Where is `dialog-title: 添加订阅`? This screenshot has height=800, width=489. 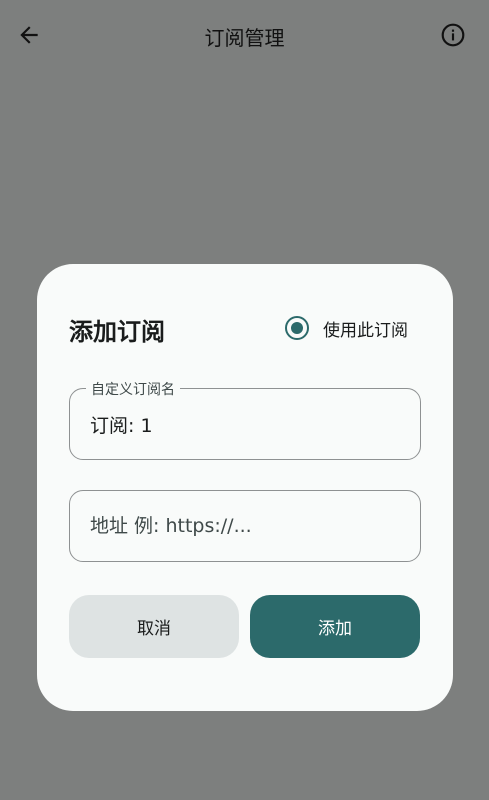
dialog-title: 添加订阅 is located at coordinates (117, 332).